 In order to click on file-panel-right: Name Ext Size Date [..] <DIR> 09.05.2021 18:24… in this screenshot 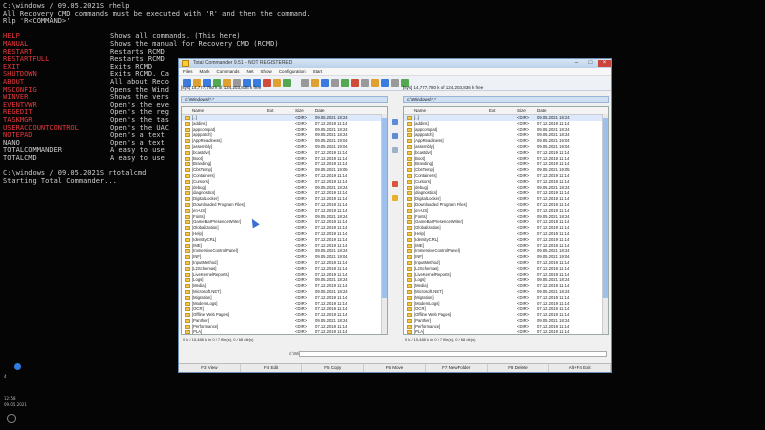, I will do `click(506, 220)`.